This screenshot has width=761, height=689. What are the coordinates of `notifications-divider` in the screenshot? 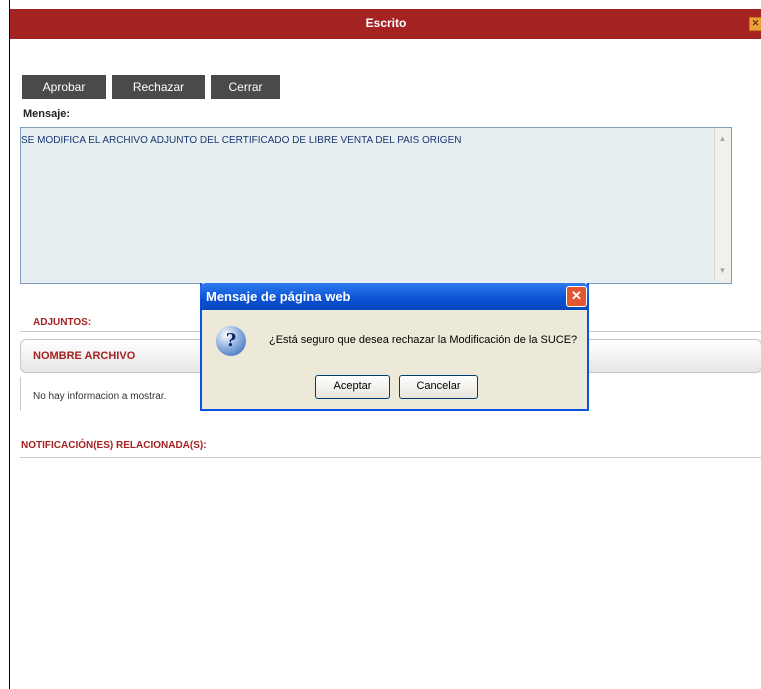 It's located at (390, 457).